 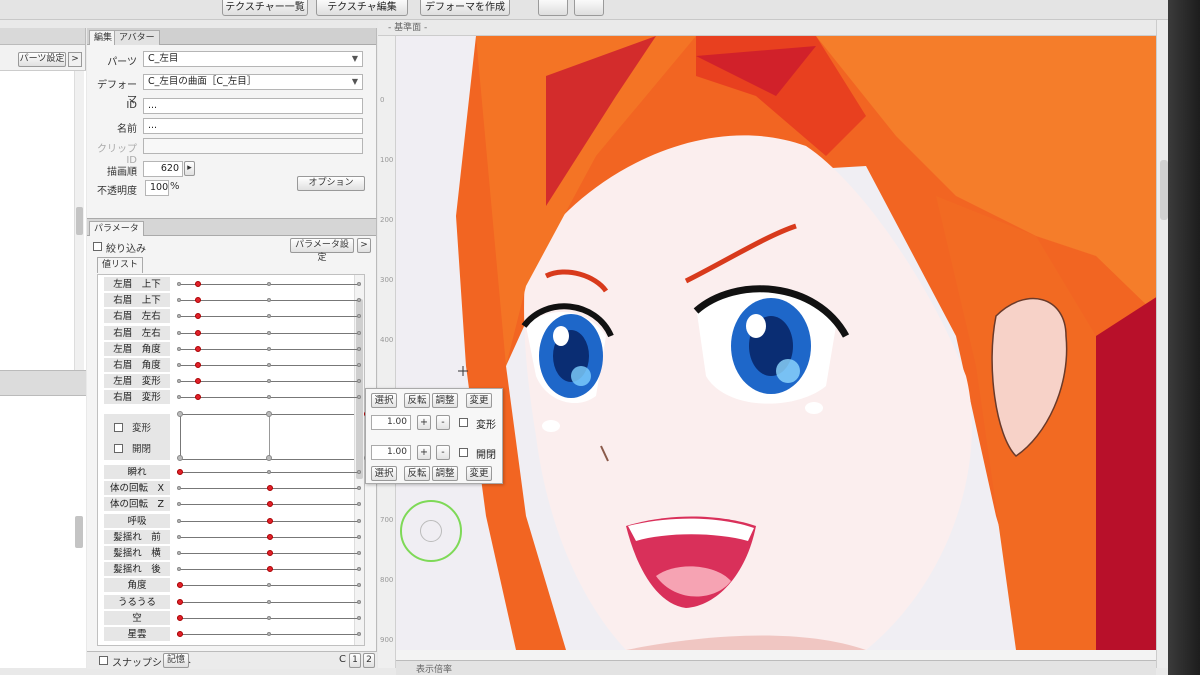 I want to click on texture-edit-button: テクスチャ編集, so click(x=362, y=8).